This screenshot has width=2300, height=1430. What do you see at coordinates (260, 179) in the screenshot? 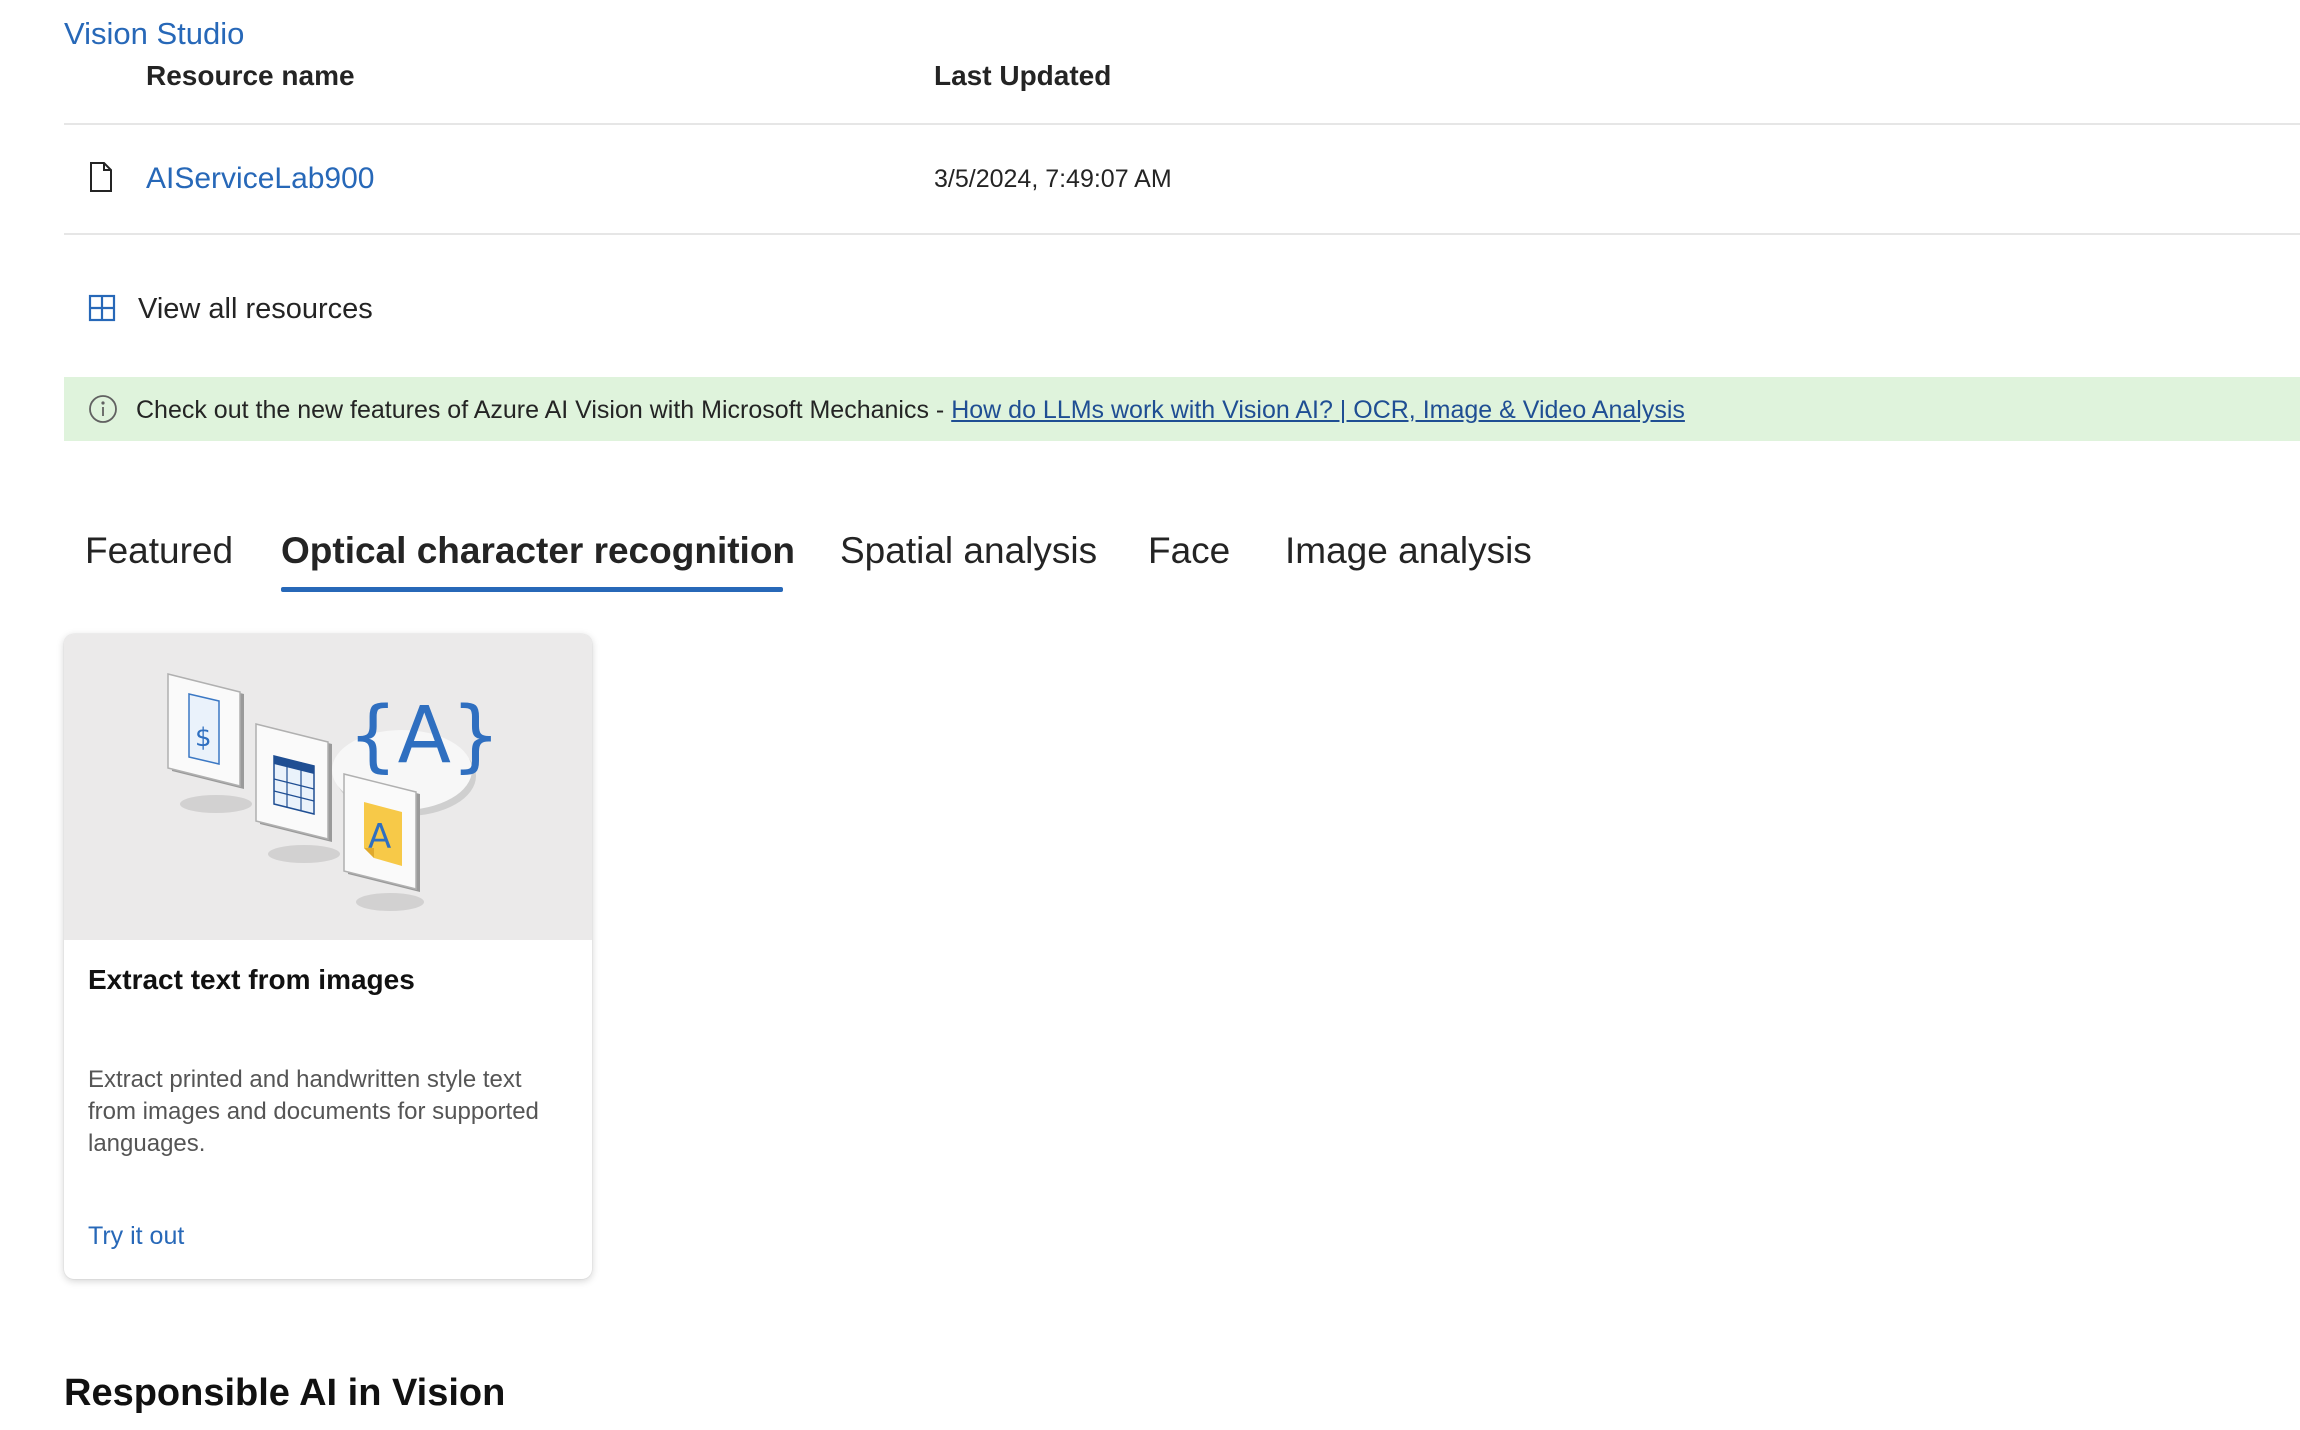
I see `resource-name-link: AIServiceLab900` at bounding box center [260, 179].